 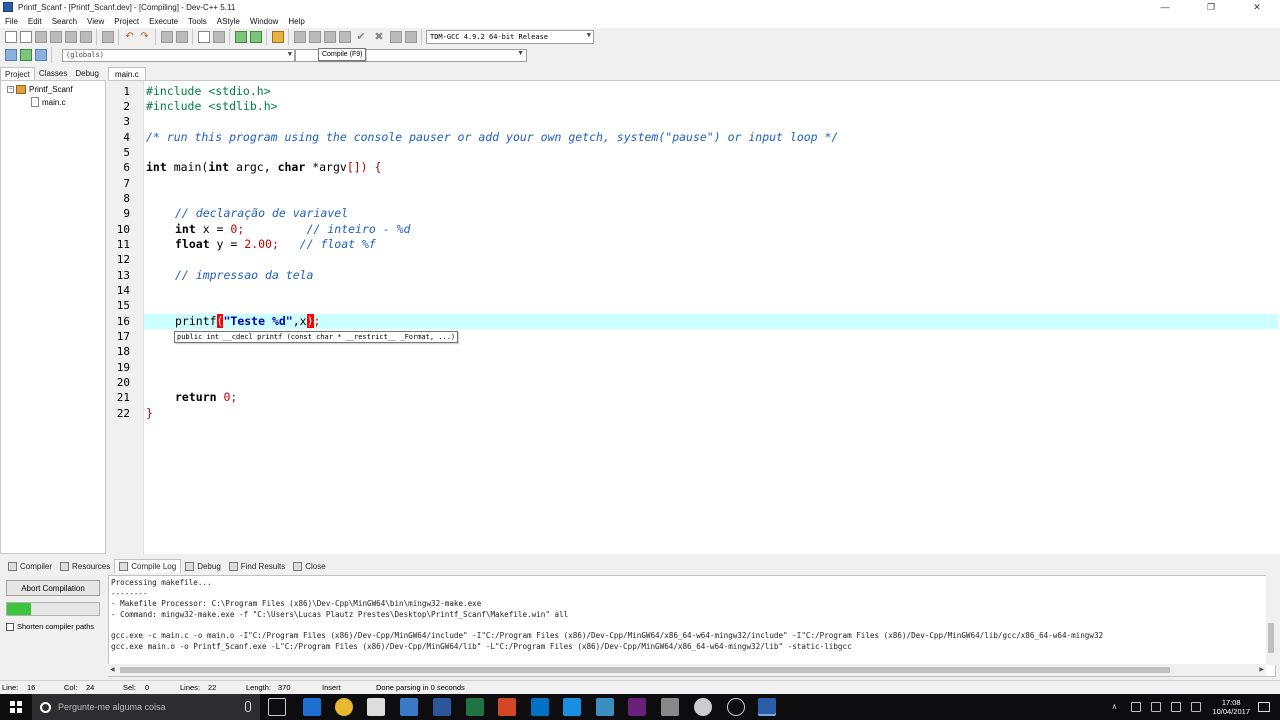 What do you see at coordinates (16, 707) in the screenshot?
I see `start-button` at bounding box center [16, 707].